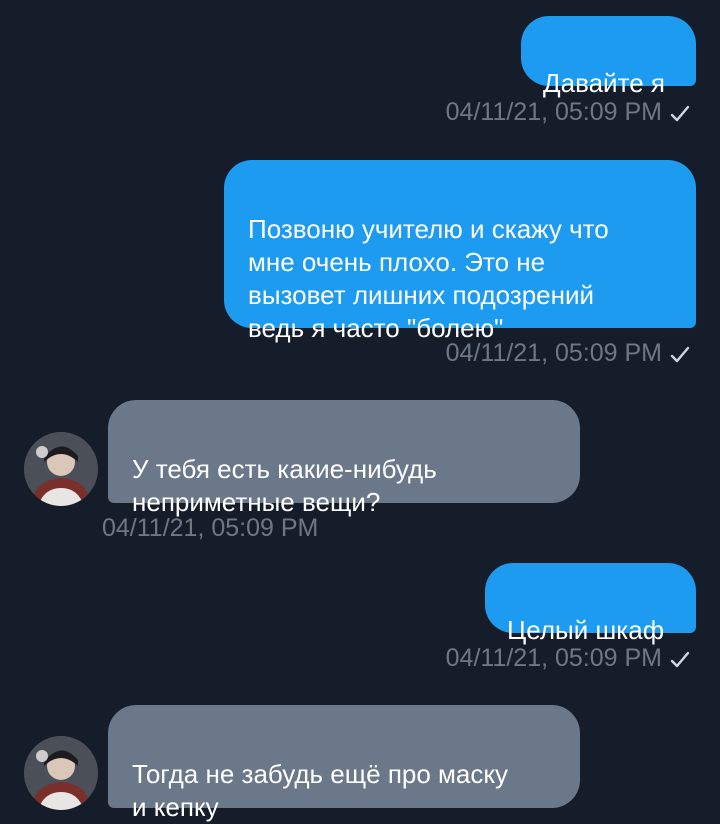  Describe the element at coordinates (604, 83) in the screenshot. I see `message-text: Давайте я` at that location.